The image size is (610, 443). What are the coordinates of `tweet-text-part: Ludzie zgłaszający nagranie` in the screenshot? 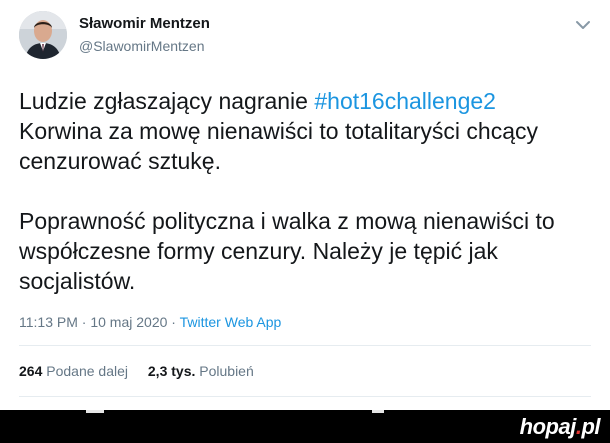 It's located at (167, 101).